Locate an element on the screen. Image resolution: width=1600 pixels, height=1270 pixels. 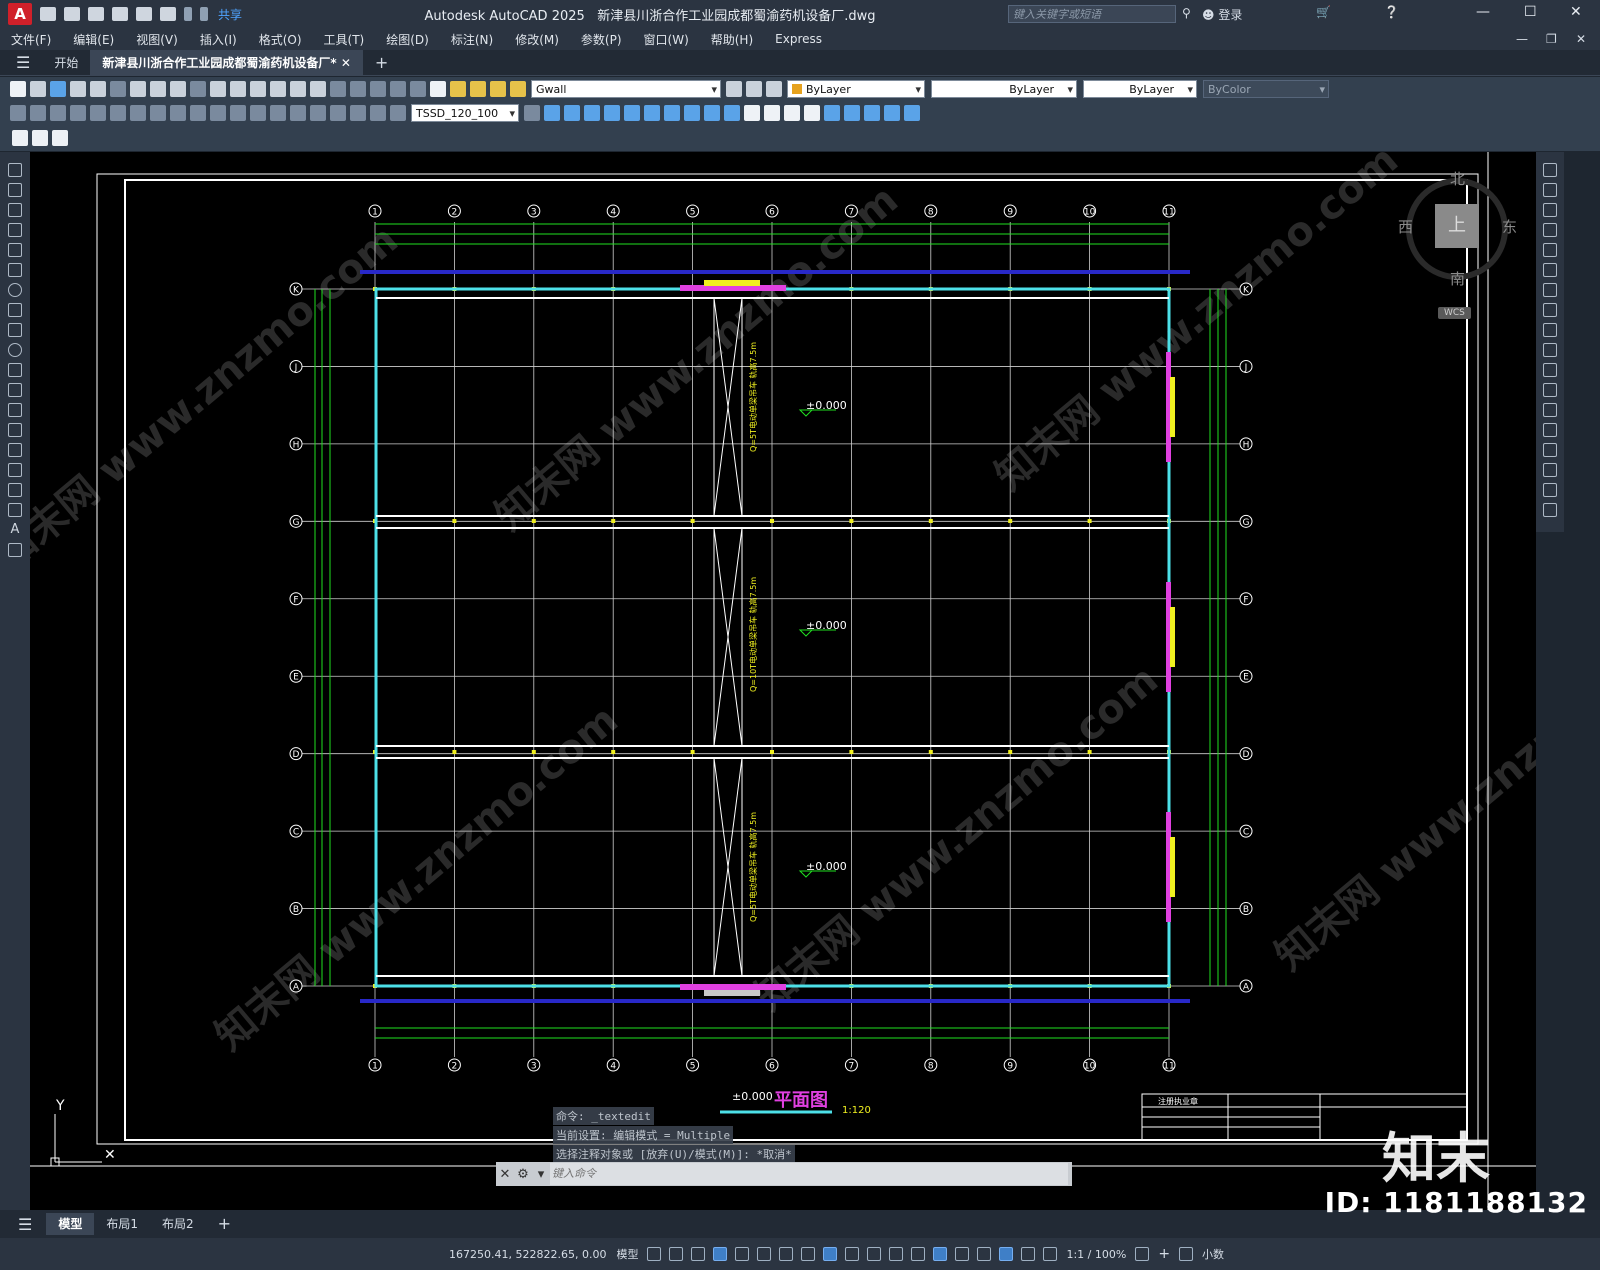
dim-arc-icon is located at coordinates (58, 113).